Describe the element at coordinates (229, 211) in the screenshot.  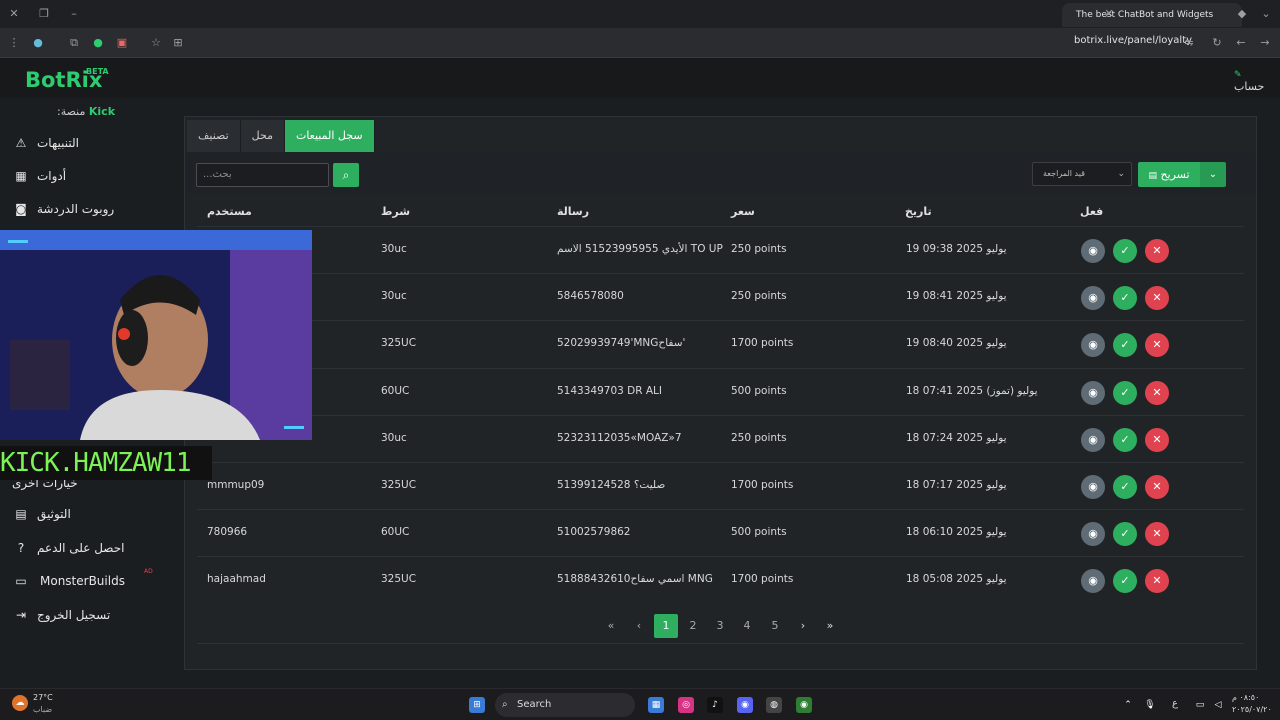
I see `header-user: مستخدم` at that location.